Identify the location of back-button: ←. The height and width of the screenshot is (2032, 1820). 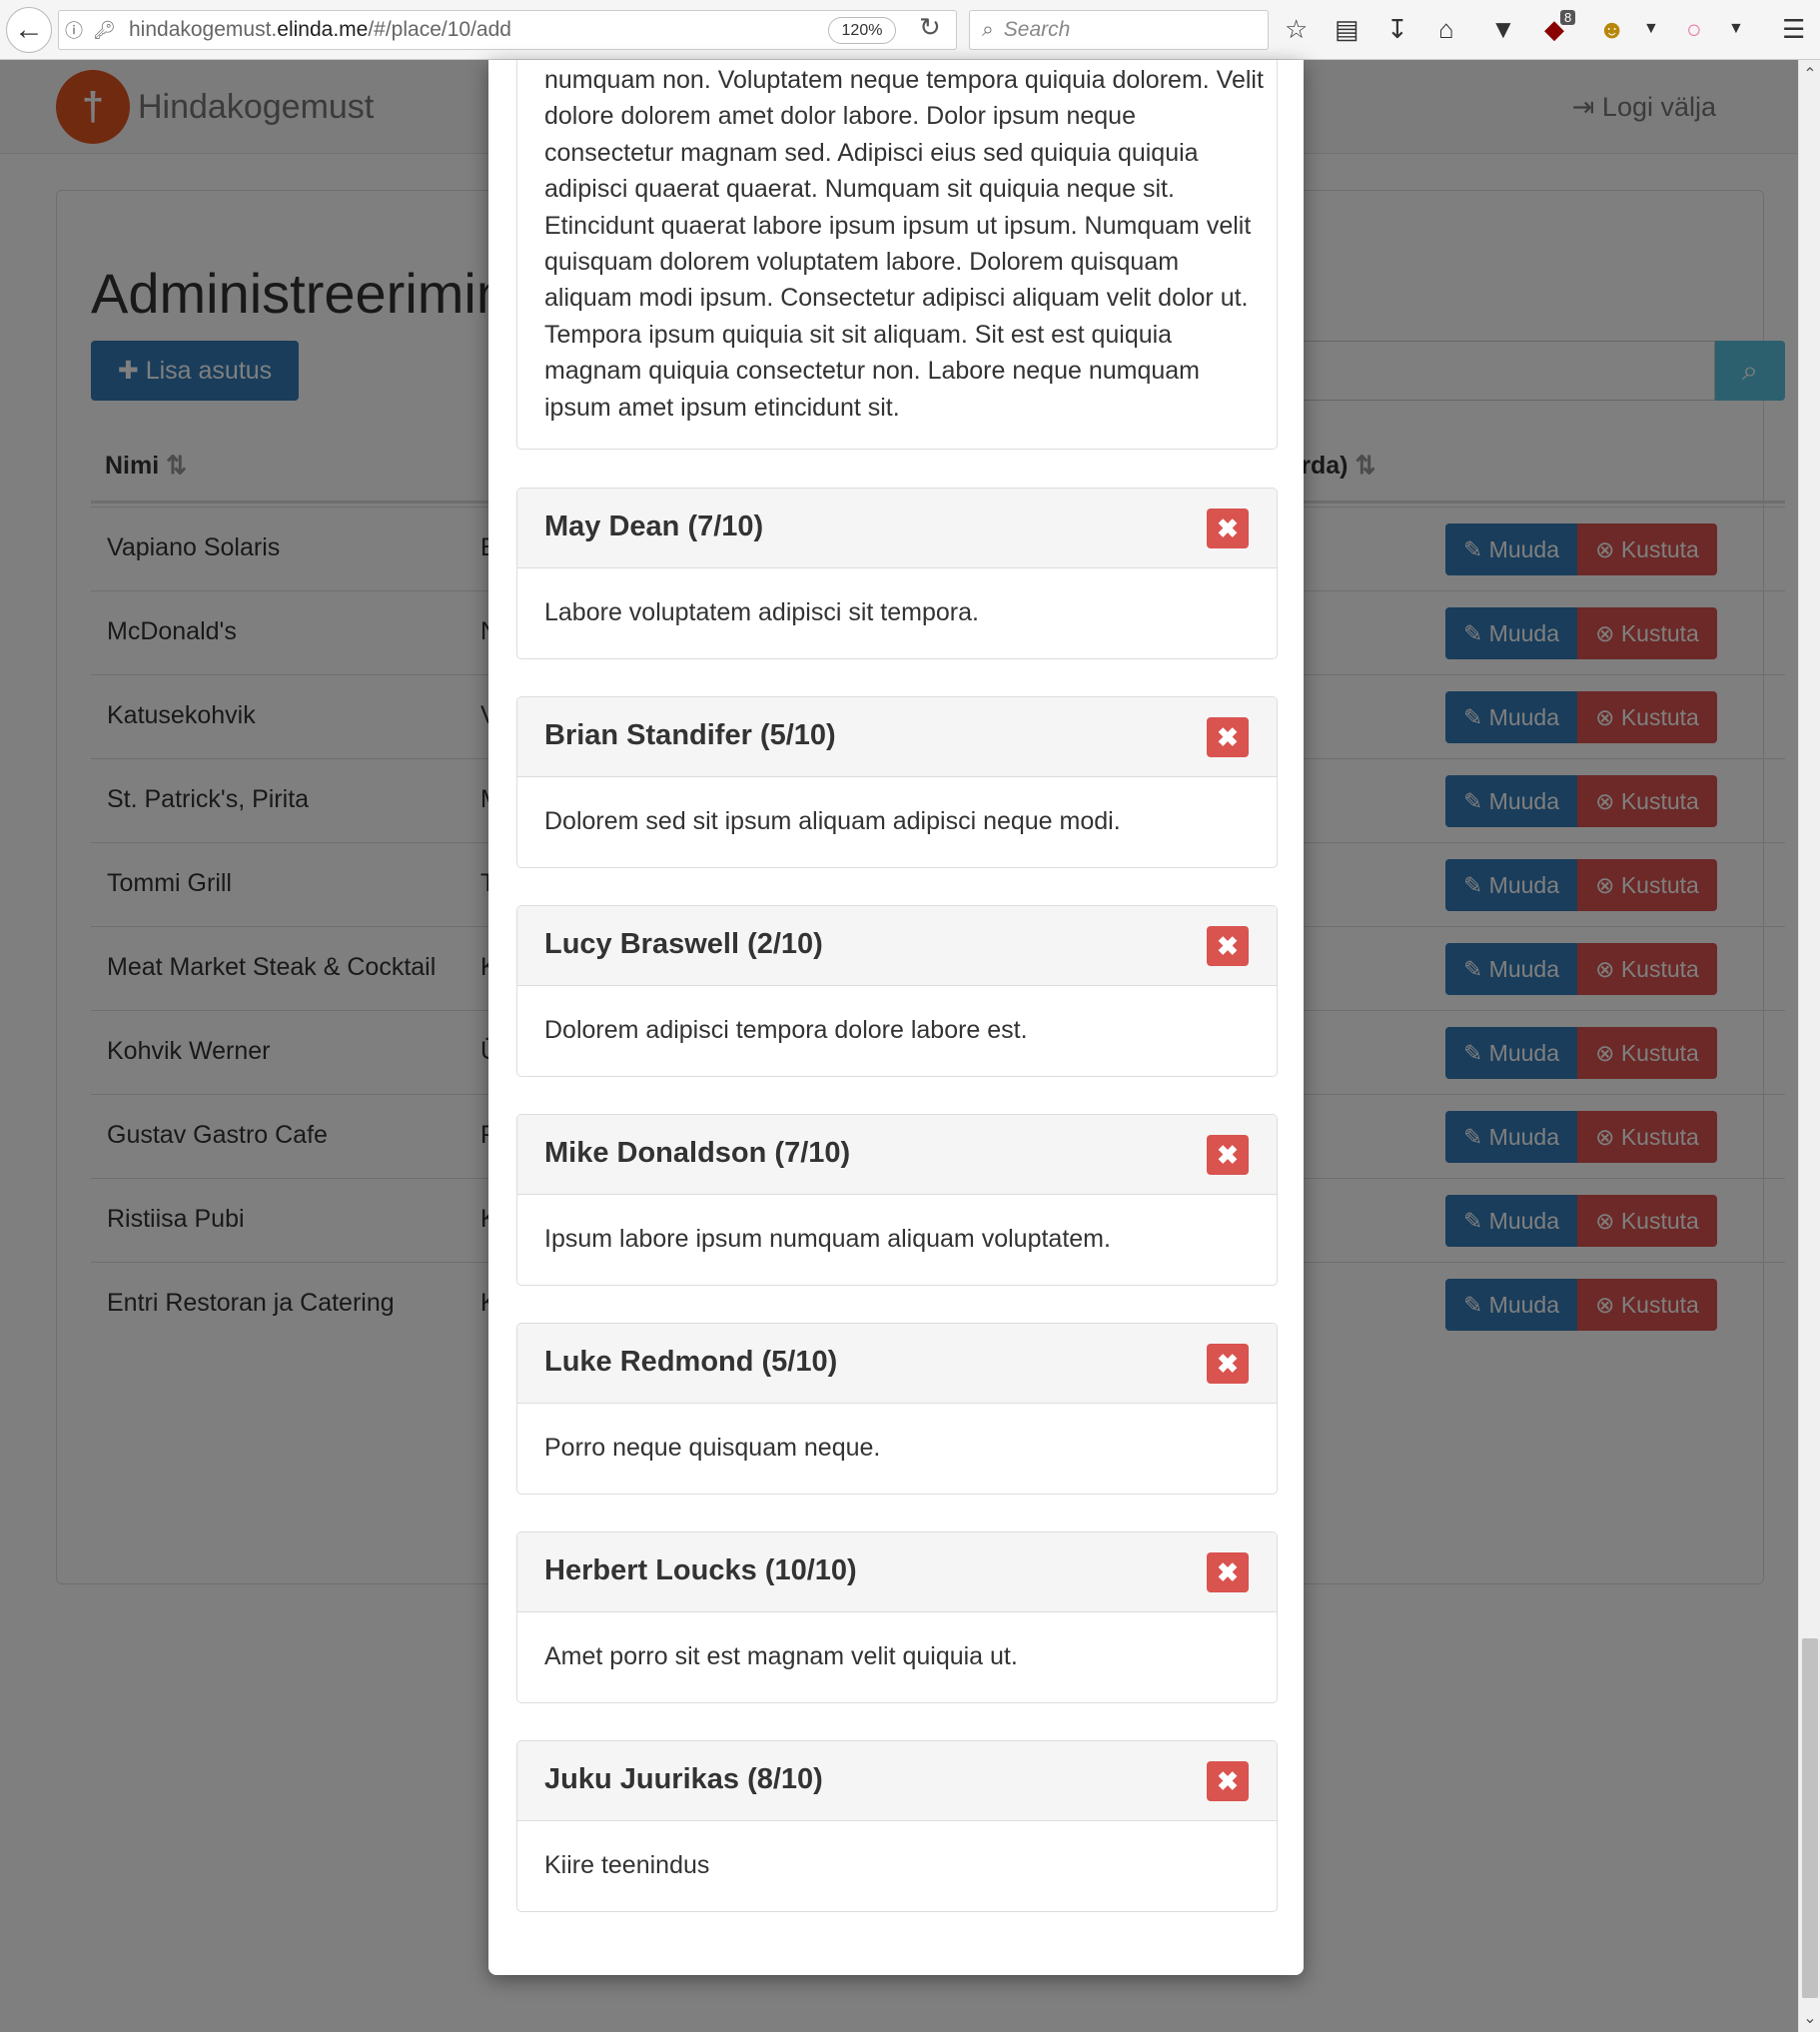
(29, 29).